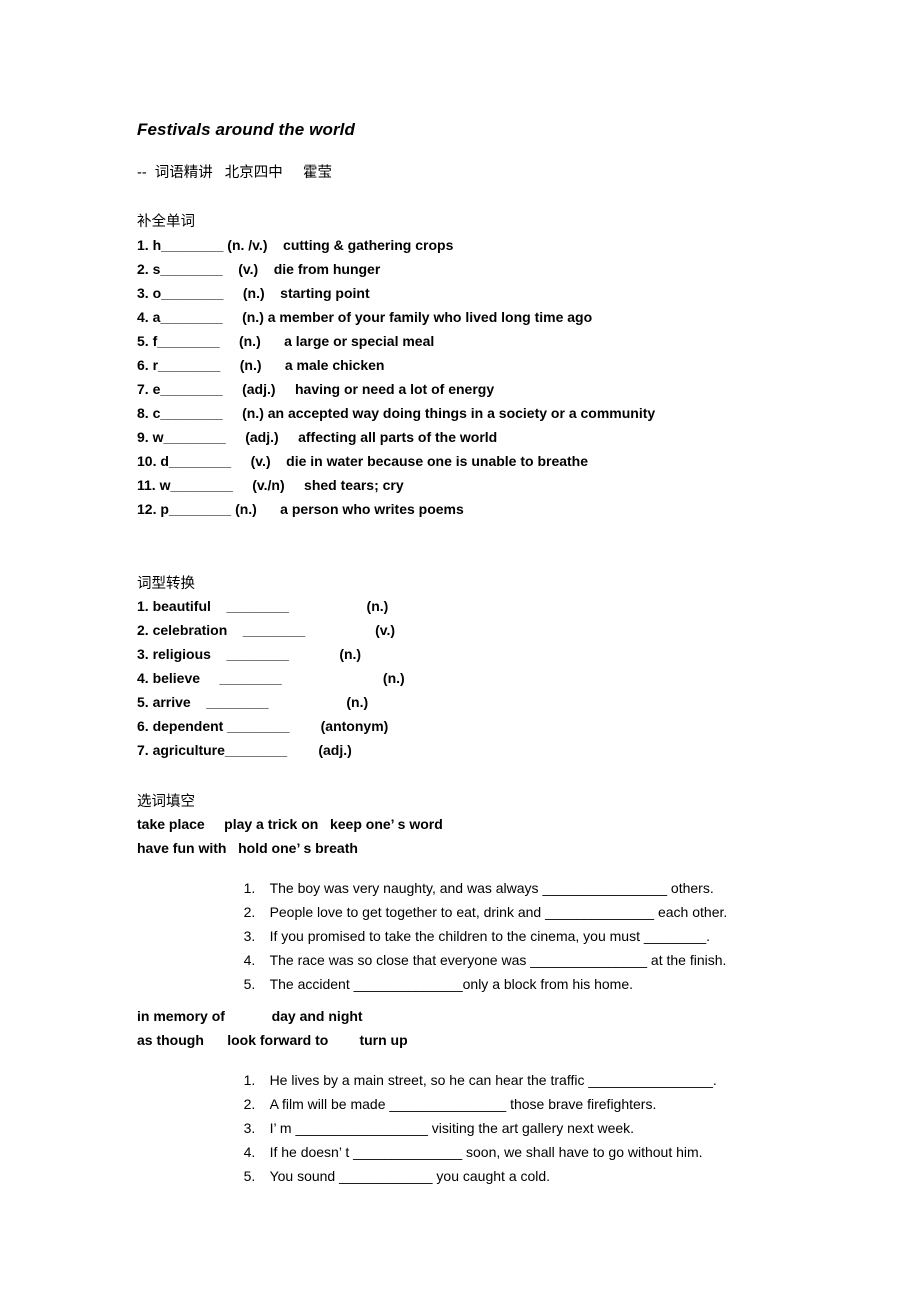 This screenshot has height=1302, width=920. I want to click on word-completion-item-2: 2. s________ (v.) die from hunger, so click(259, 269).